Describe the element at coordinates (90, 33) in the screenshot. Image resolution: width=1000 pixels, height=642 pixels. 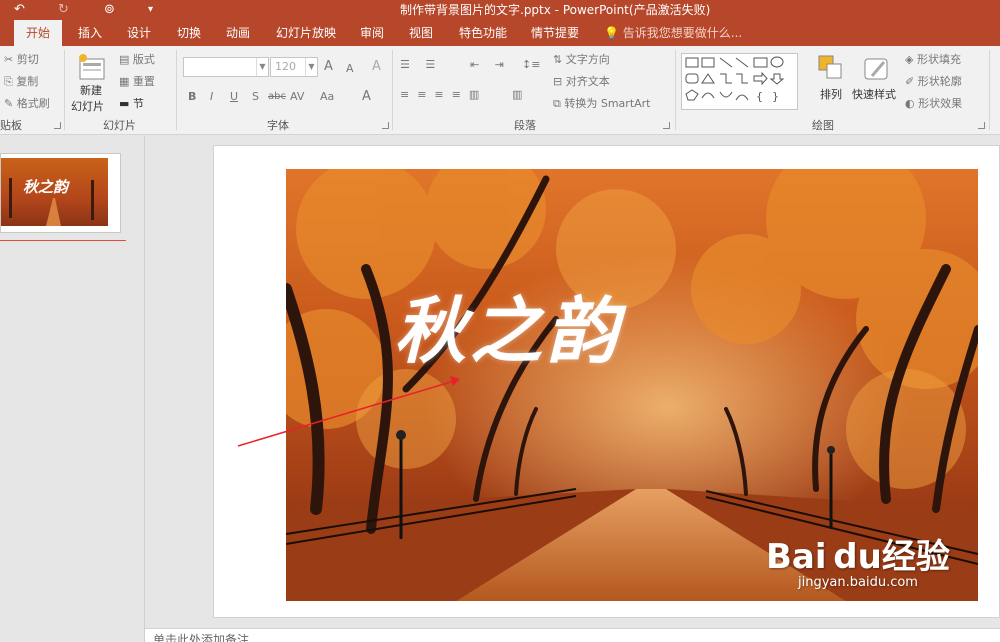
I see `tab-insert: 插入` at that location.